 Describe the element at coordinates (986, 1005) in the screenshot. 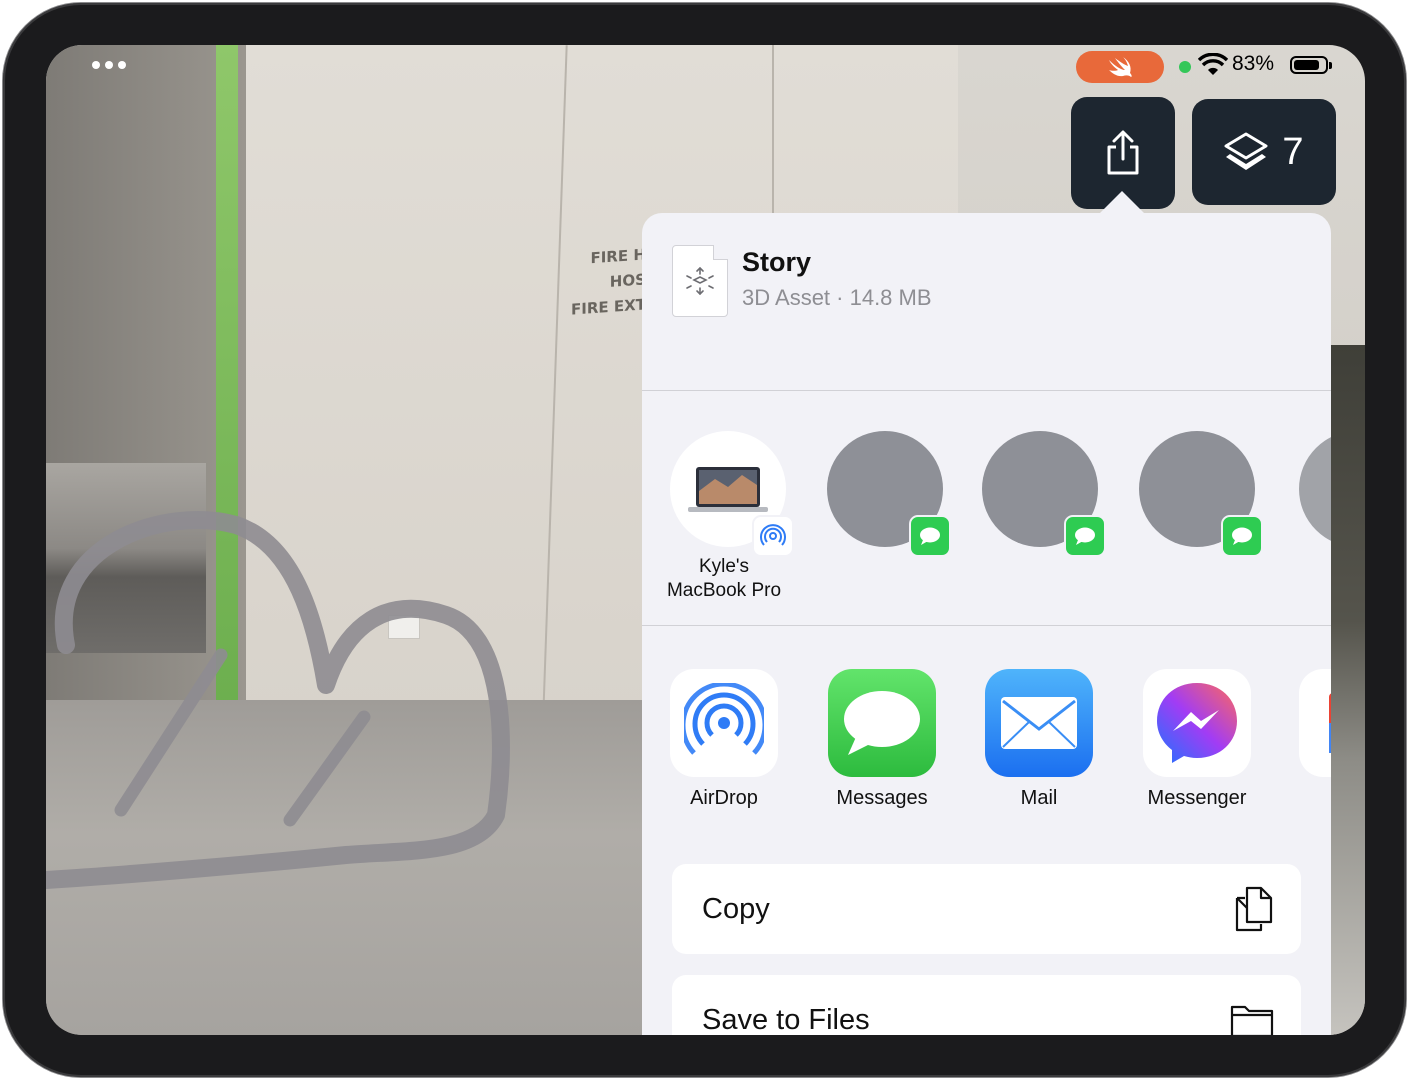

I see `save-to-files-action: Save to Files` at that location.